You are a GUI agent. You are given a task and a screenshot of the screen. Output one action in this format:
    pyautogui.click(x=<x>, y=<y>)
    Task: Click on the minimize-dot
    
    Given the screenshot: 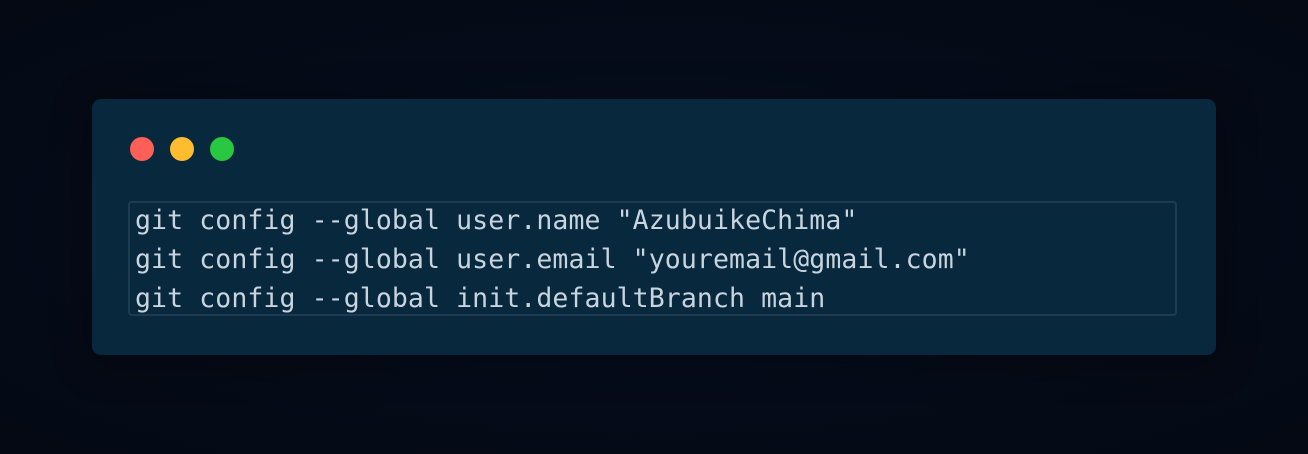 What is the action you would take?
    pyautogui.click(x=182, y=149)
    